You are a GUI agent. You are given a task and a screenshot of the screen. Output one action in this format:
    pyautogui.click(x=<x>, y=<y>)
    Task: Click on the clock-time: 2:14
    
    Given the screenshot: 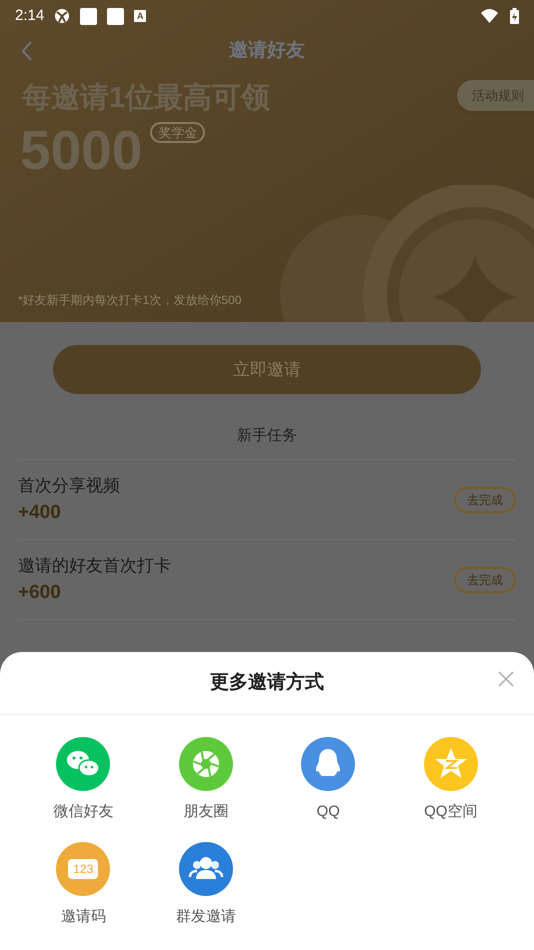 What is the action you would take?
    pyautogui.click(x=29, y=16)
    